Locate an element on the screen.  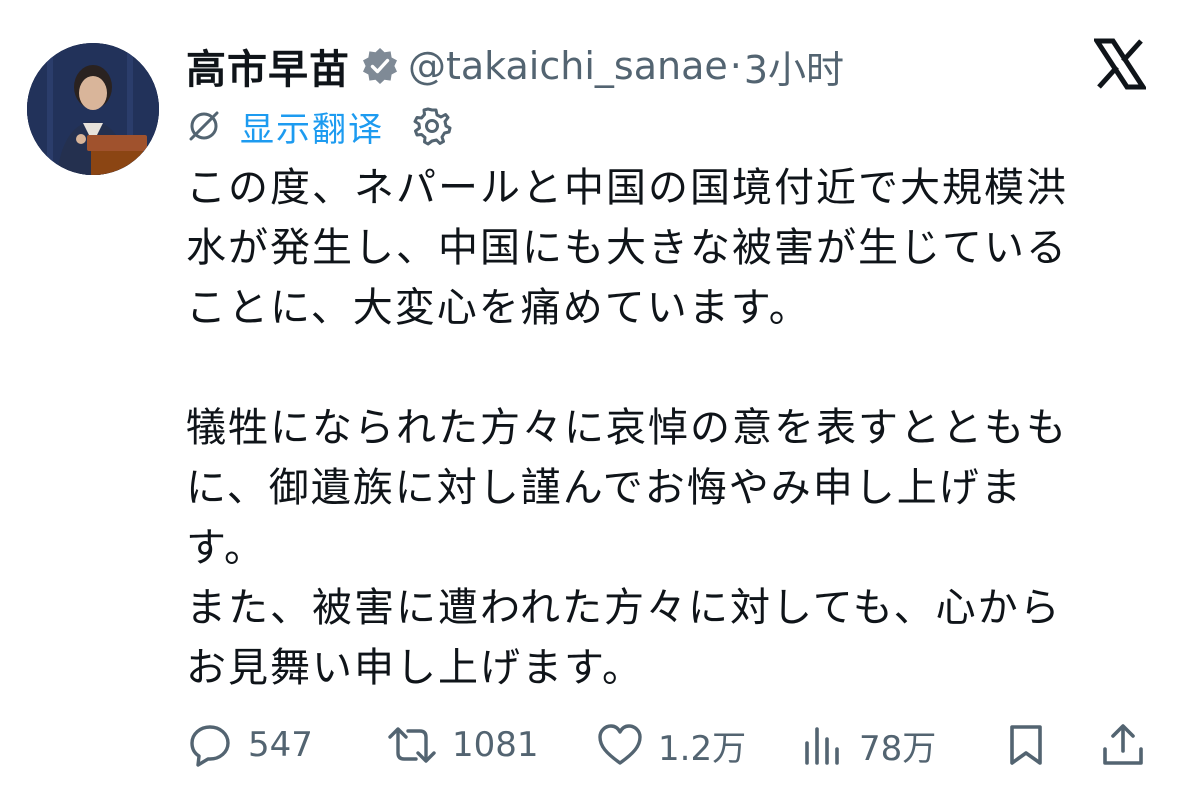
like-button: 1.2万 is located at coordinates (671, 745).